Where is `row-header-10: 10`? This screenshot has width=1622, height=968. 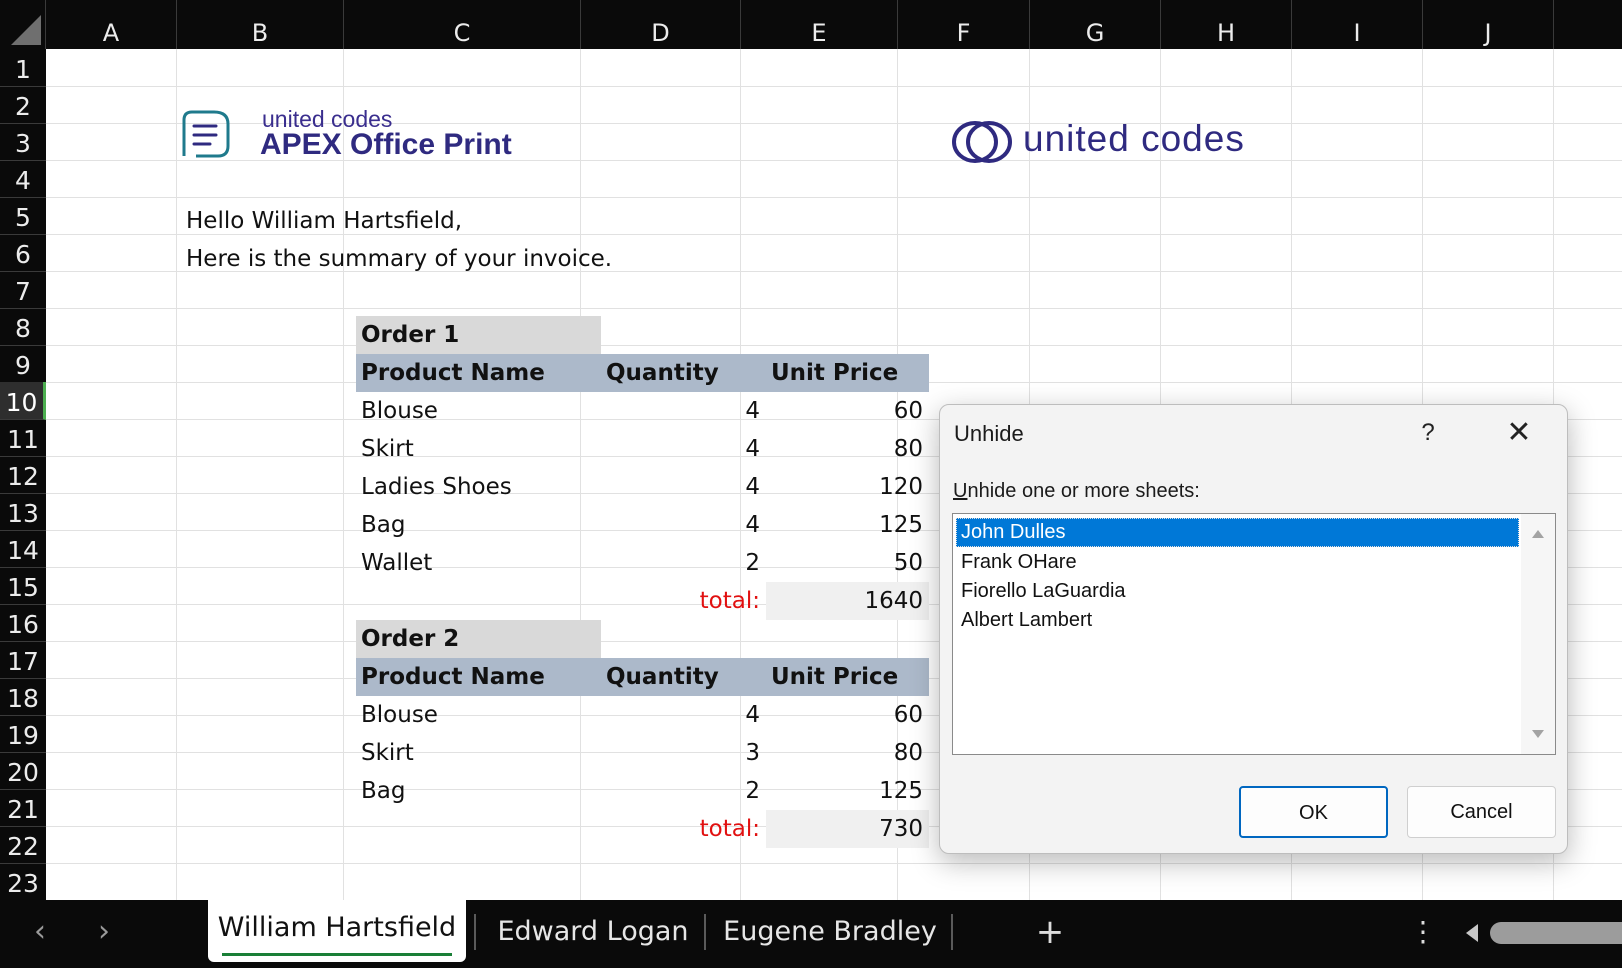
row-header-10: 10 is located at coordinates (23, 401).